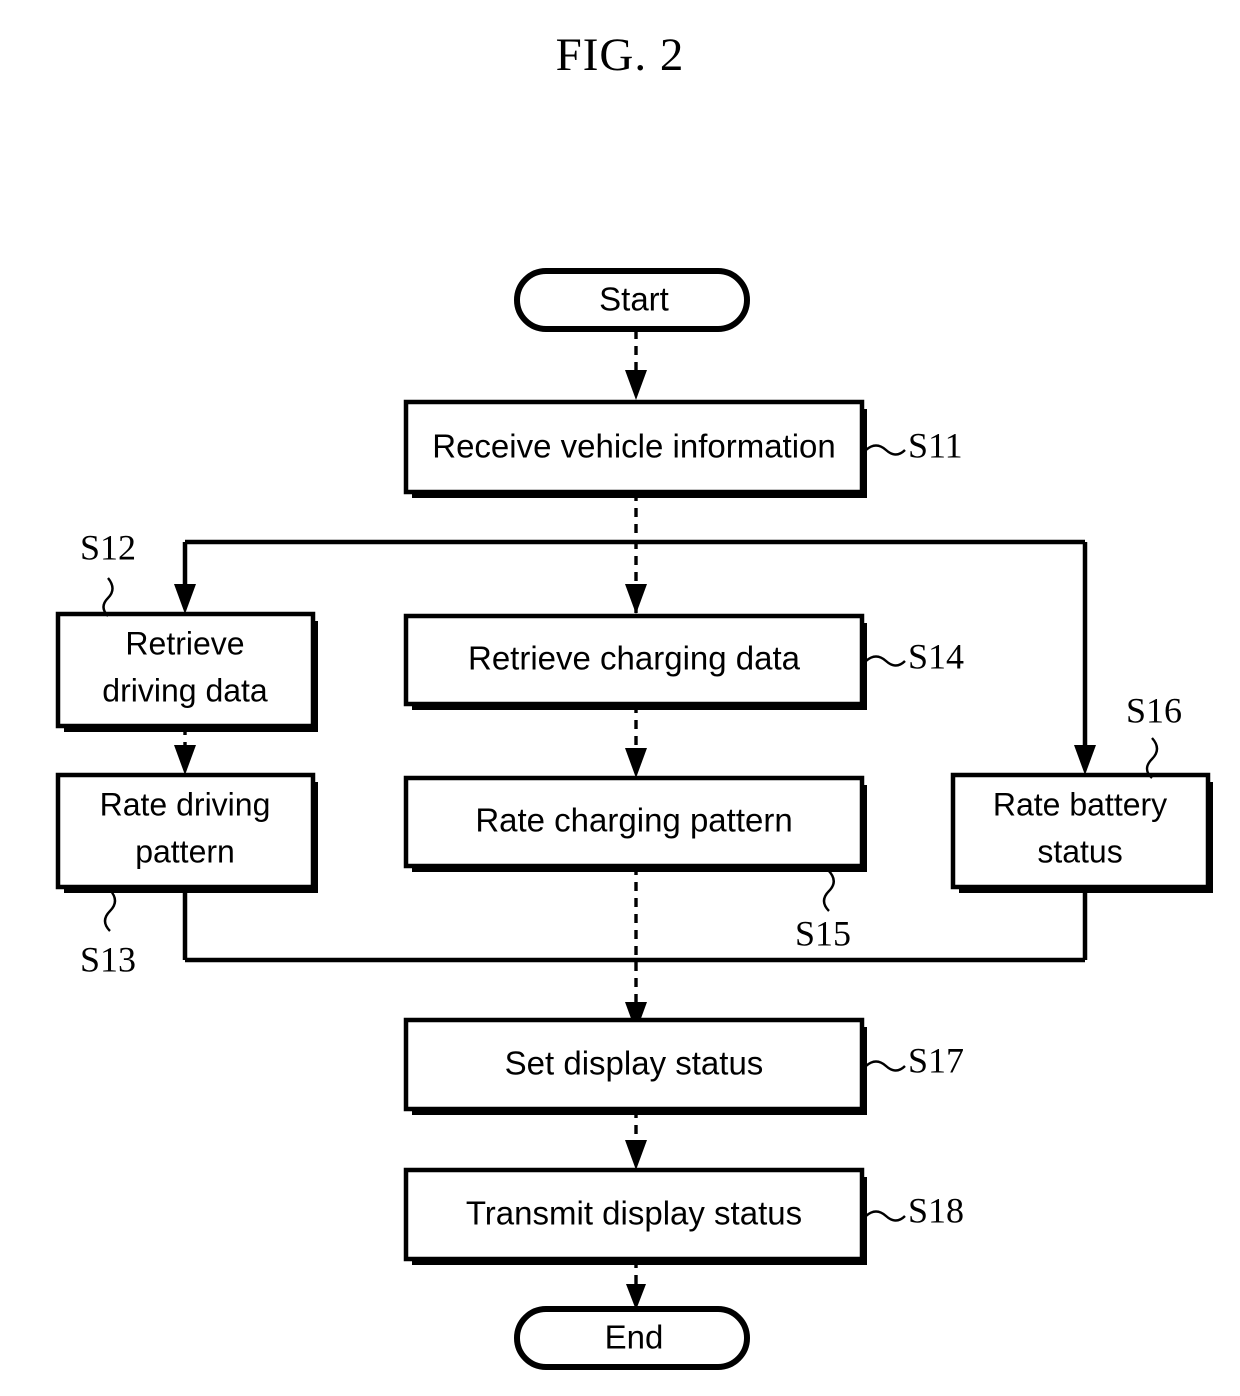 Image resolution: width=1240 pixels, height=1396 pixels. I want to click on ref-s14: S14, so click(914, 656).